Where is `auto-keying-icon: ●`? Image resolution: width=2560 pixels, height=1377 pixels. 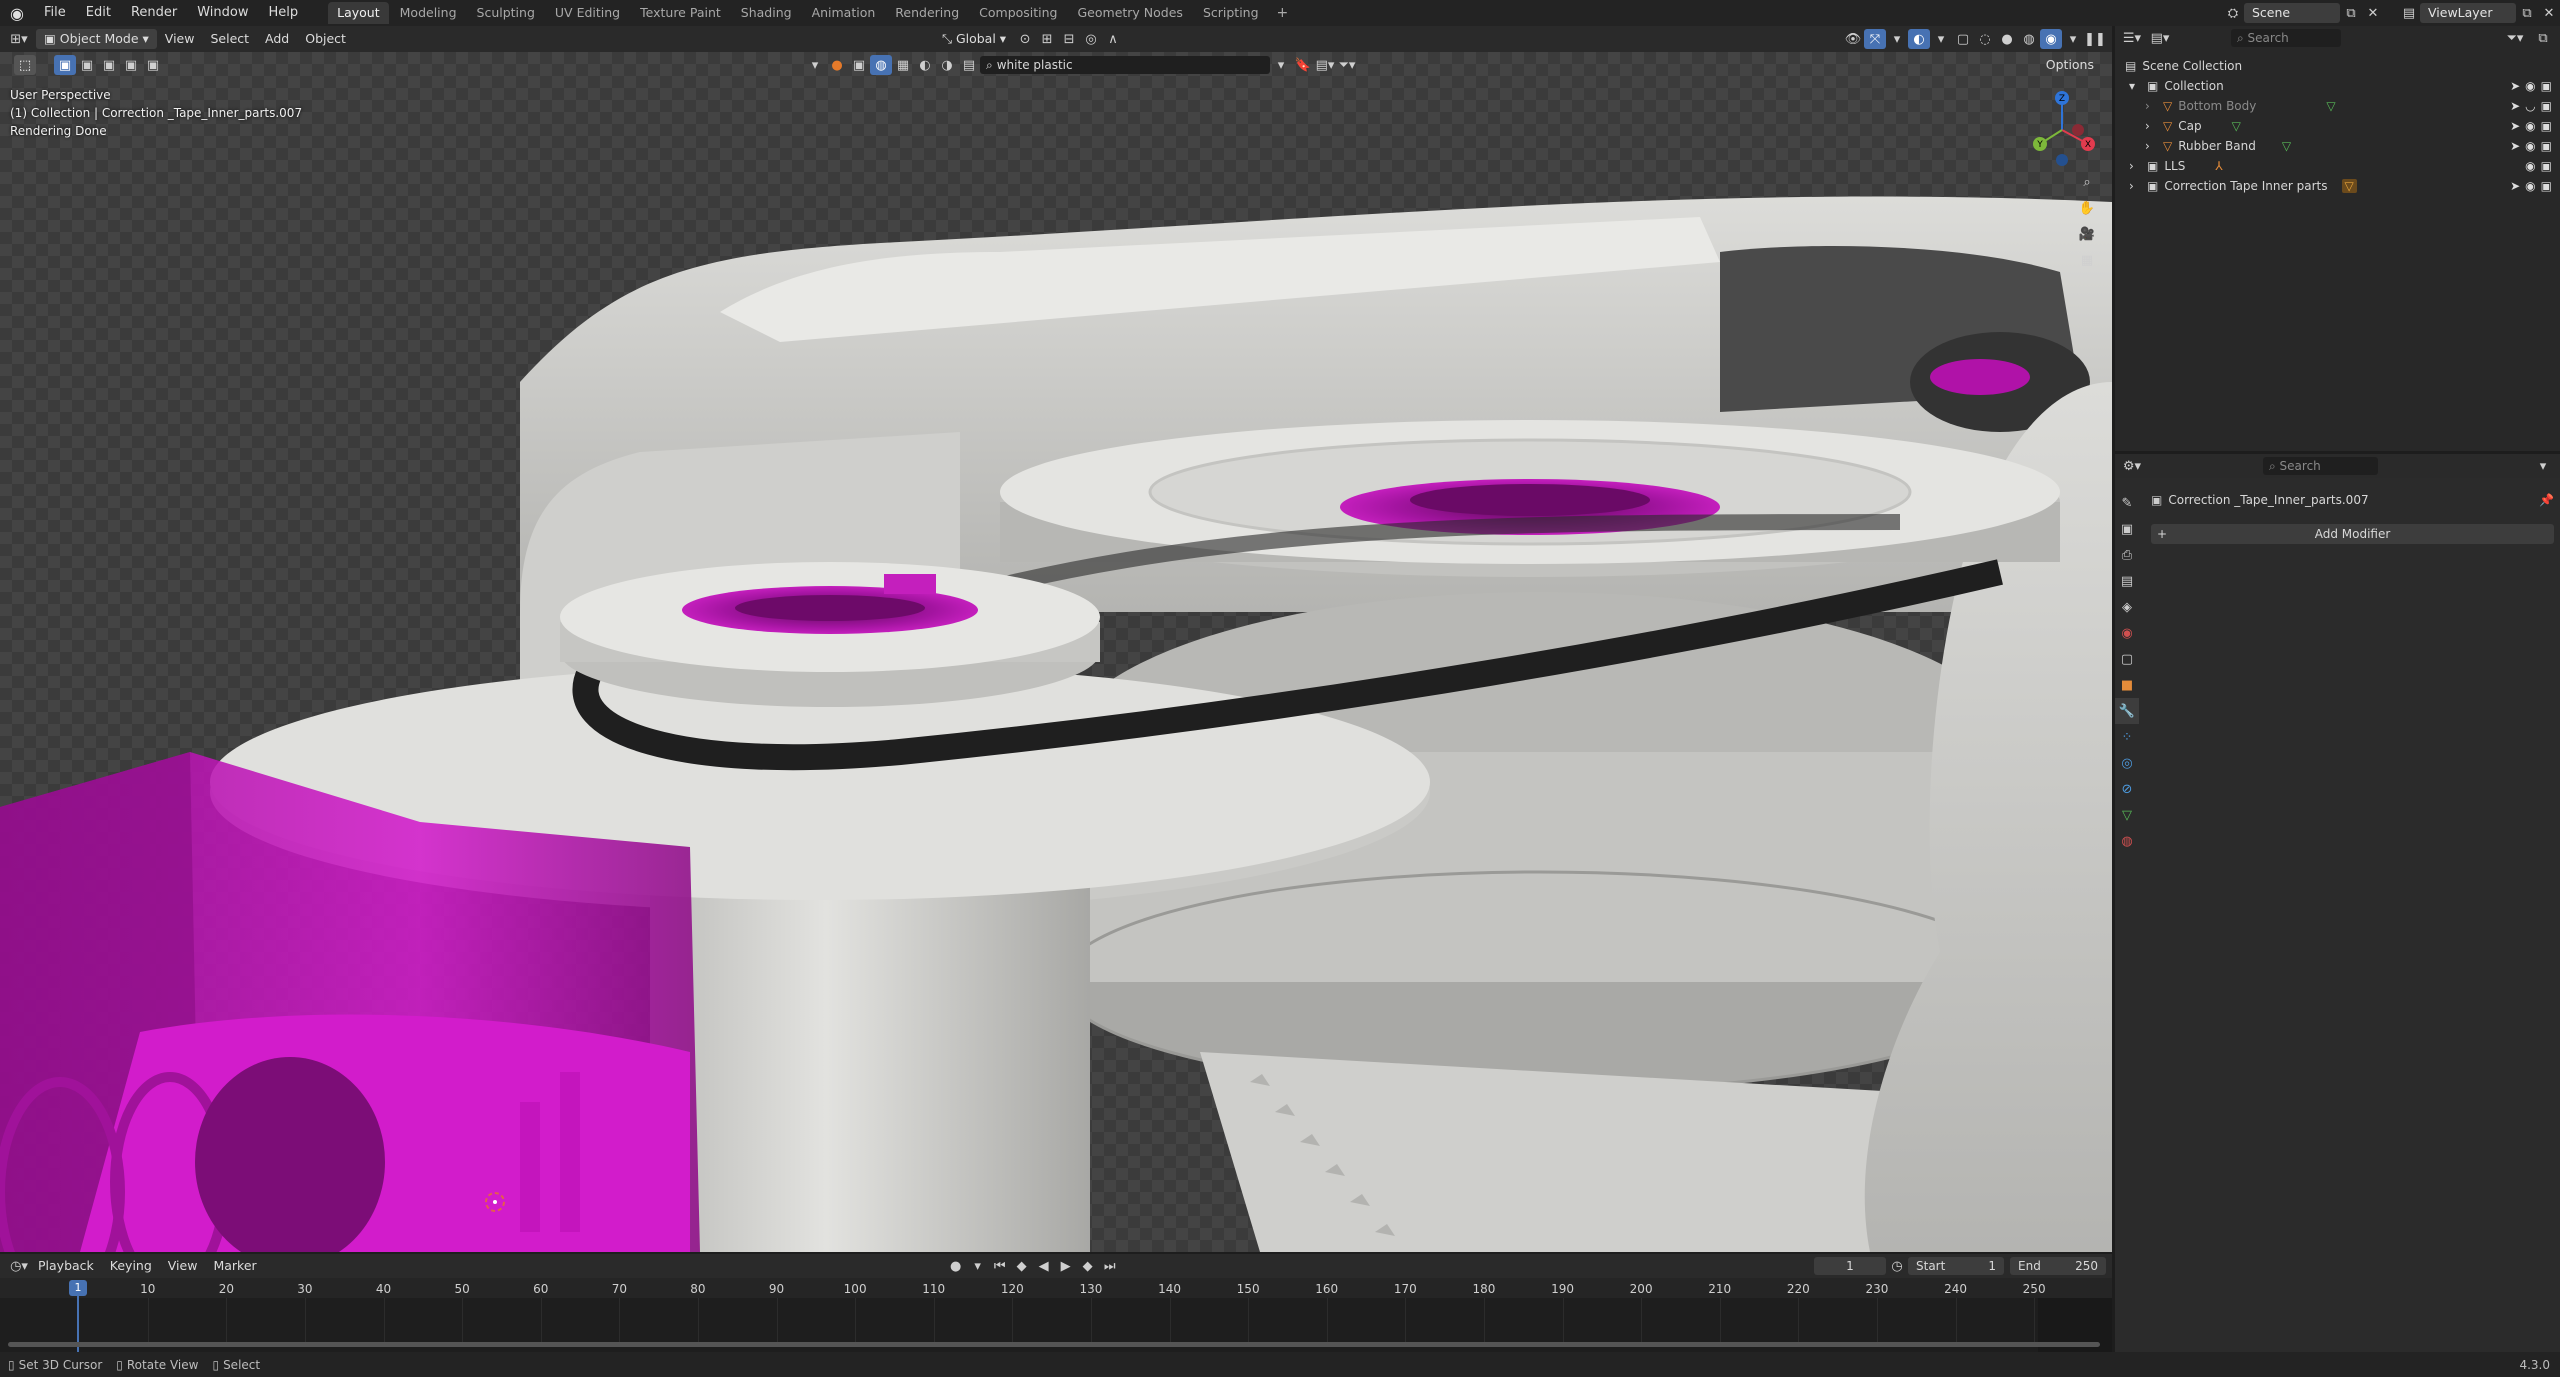
auto-keying-icon: ● is located at coordinates (956, 1266).